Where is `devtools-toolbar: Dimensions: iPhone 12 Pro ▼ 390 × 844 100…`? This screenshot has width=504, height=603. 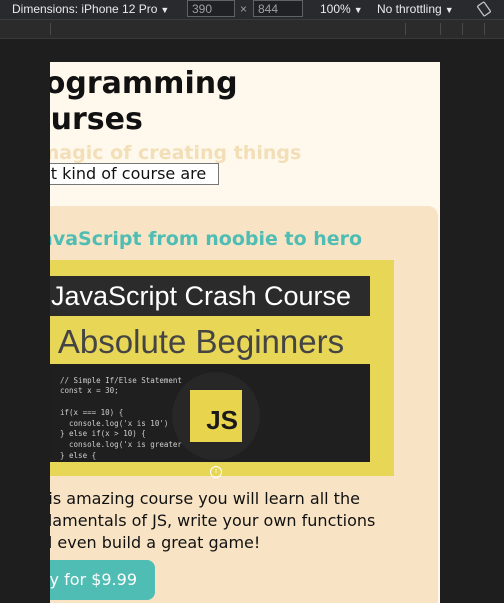 devtools-toolbar: Dimensions: iPhone 12 Pro ▼ 390 × 844 100… is located at coordinates (252, 10).